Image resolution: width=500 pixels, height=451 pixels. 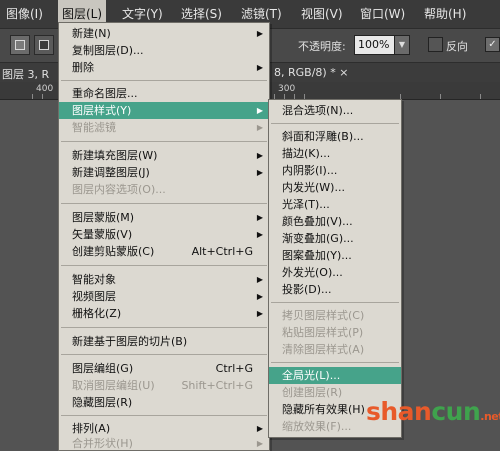 What do you see at coordinates (164, 368) in the screenshot?
I see `menu-item-group-layers: 图层编组(G) Ctrl+G` at bounding box center [164, 368].